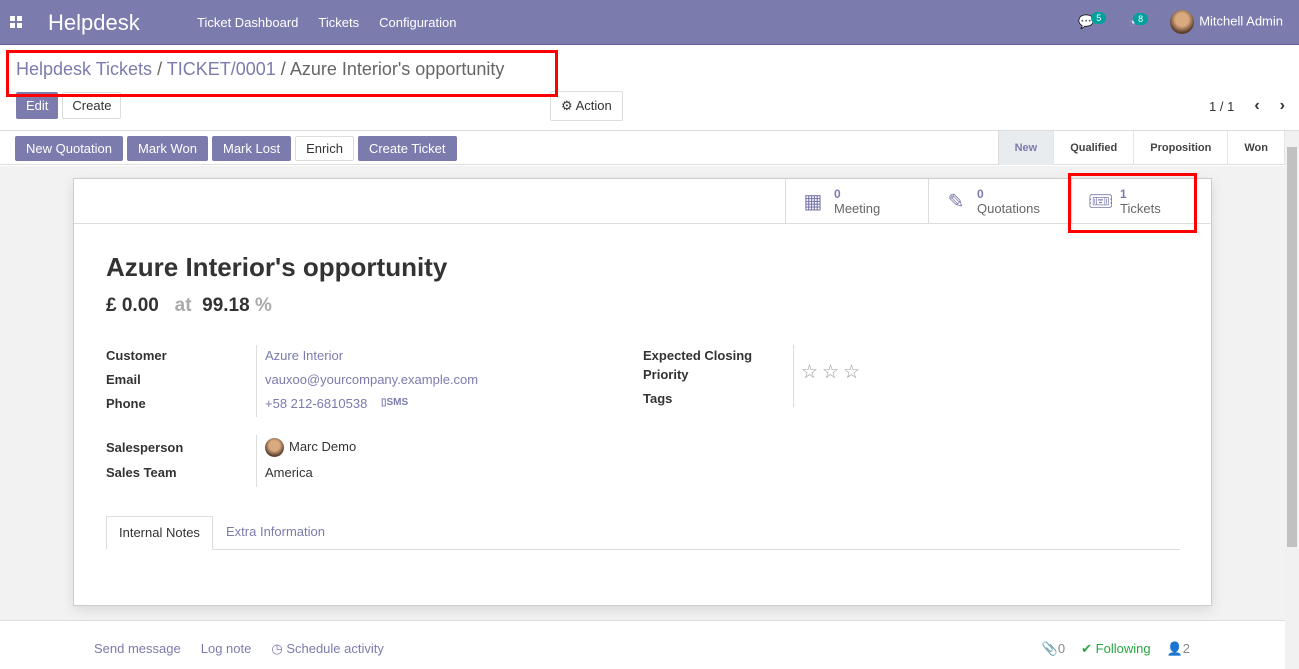  Describe the element at coordinates (316, 403) in the screenshot. I see `phone-field: +58 212-6810538` at that location.